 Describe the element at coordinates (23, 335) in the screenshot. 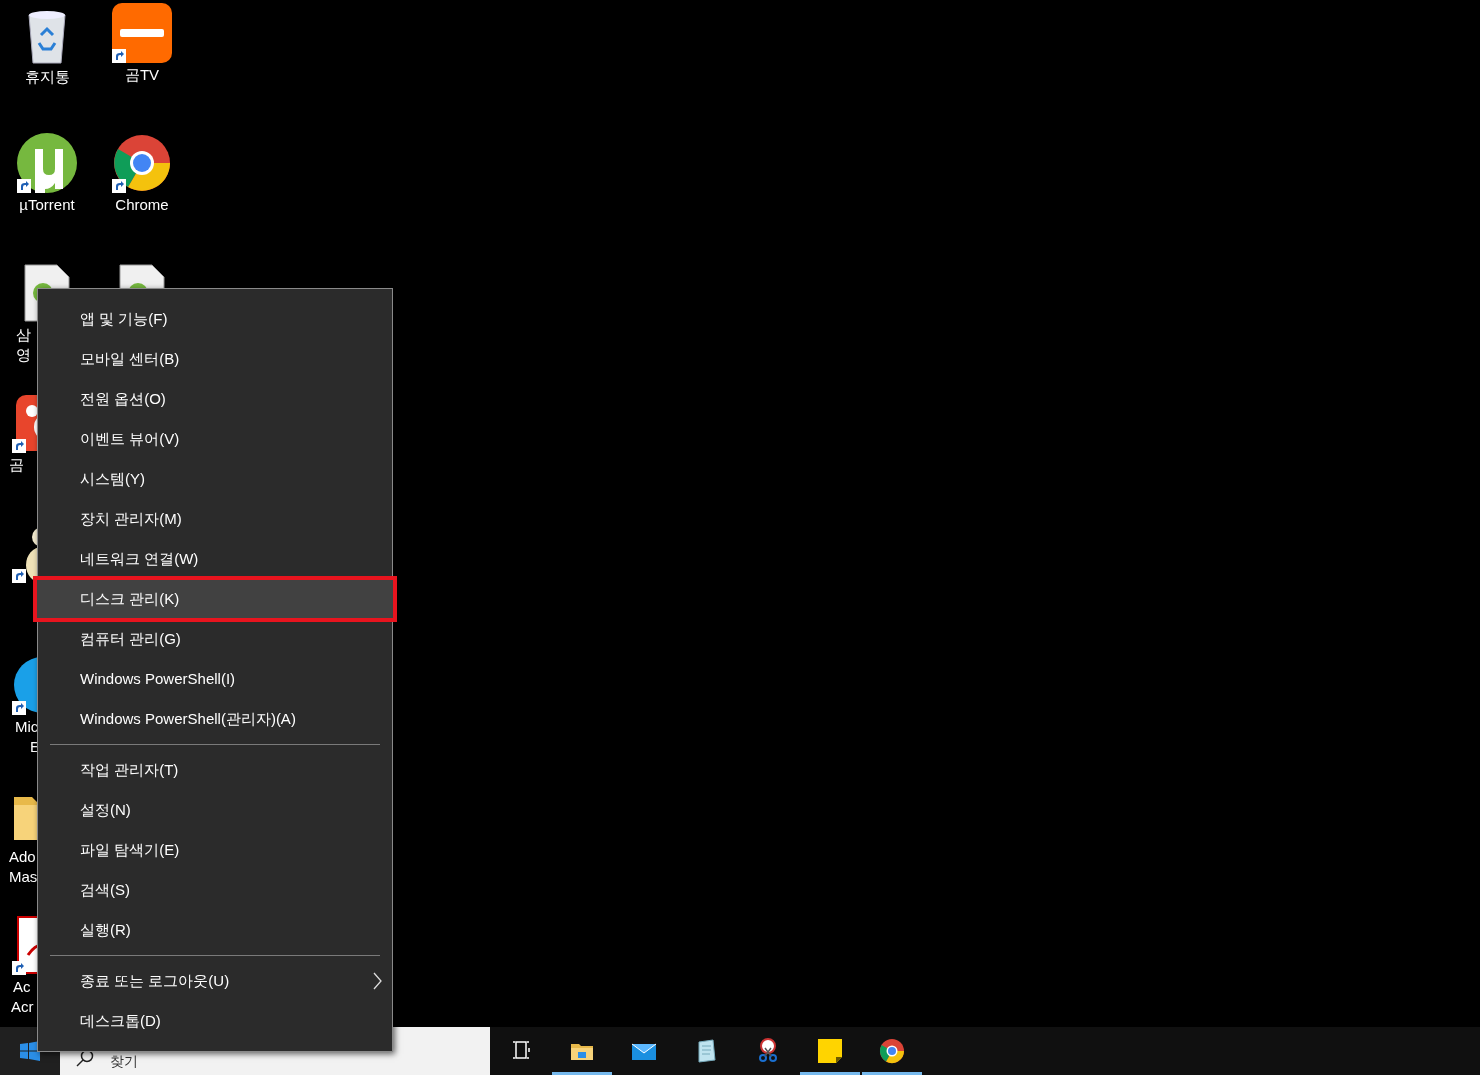

I see `icon-label: 삼` at that location.